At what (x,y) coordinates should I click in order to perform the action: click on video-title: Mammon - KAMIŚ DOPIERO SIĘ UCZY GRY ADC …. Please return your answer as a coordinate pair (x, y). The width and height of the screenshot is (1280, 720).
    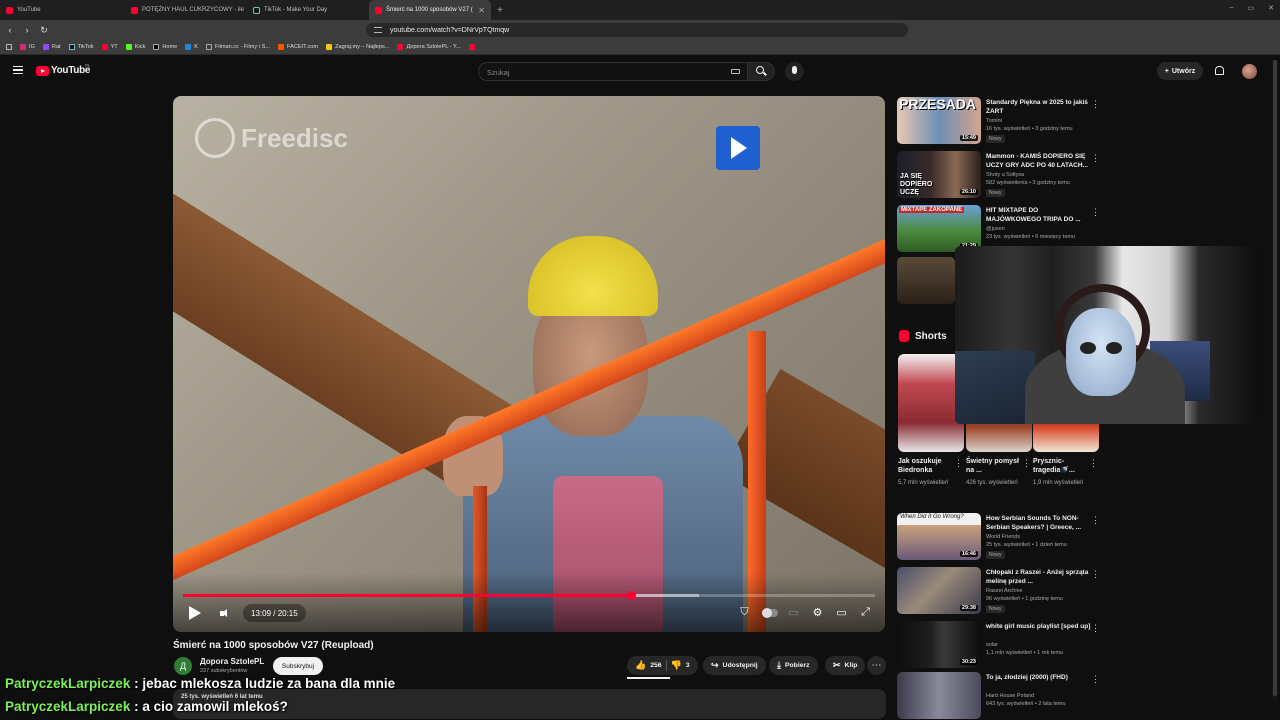
    Looking at the image, I should click on (1038, 161).